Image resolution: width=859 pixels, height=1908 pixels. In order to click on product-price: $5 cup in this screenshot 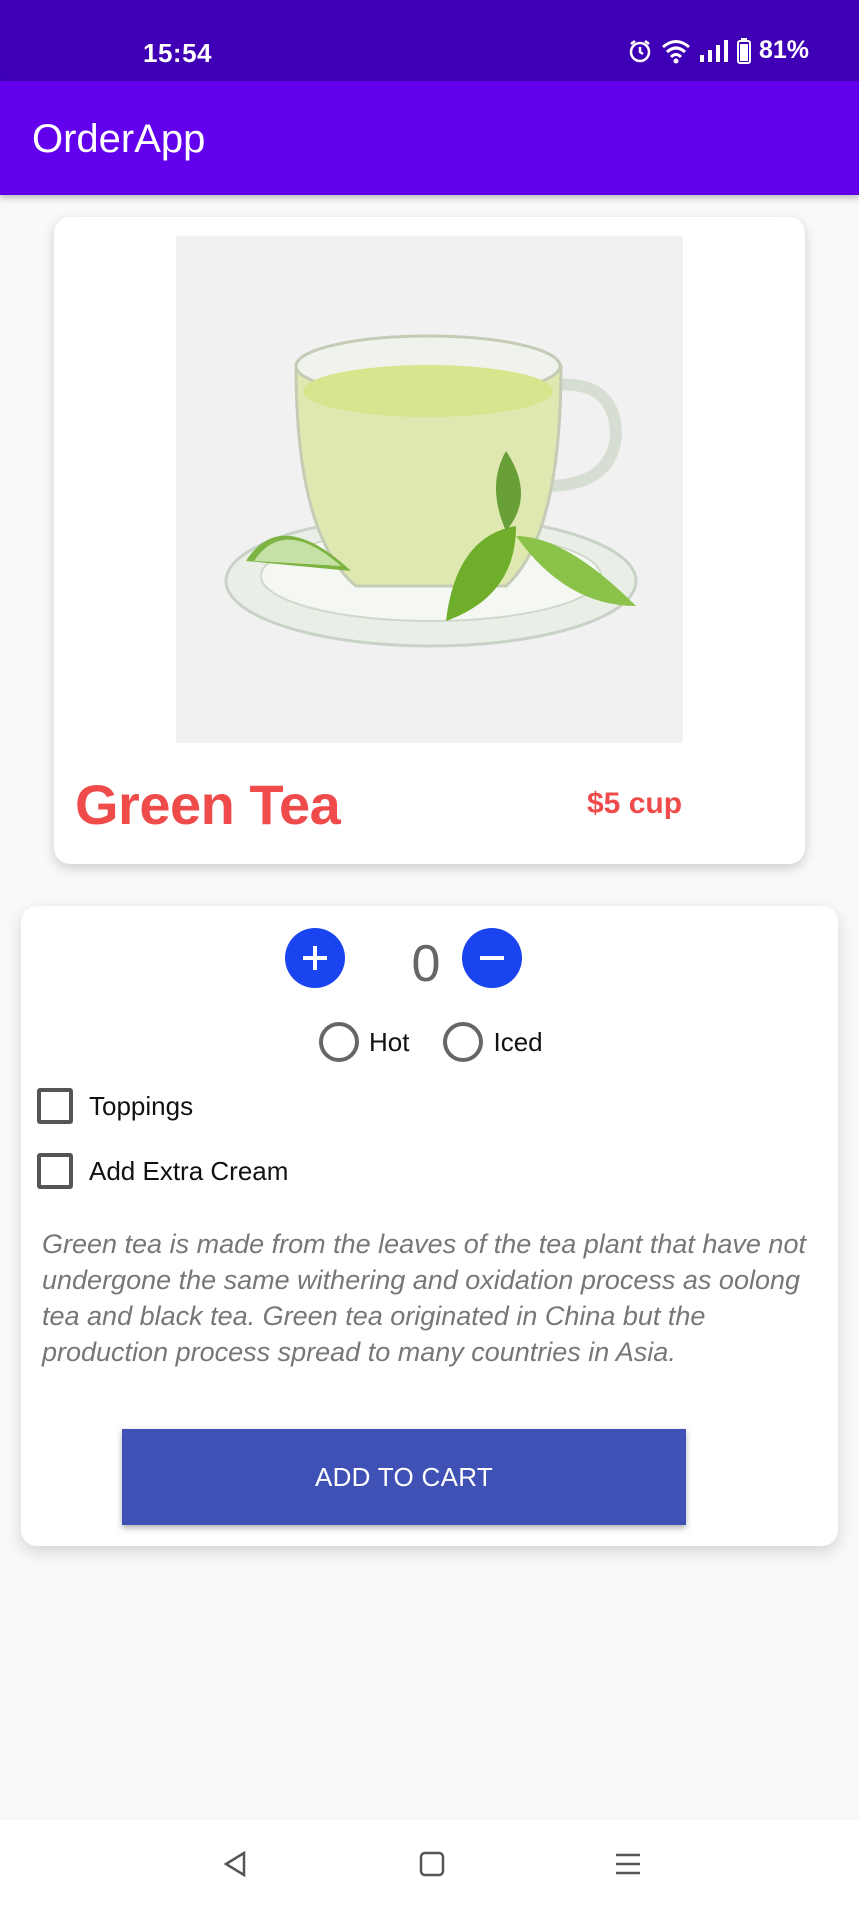, I will do `click(635, 803)`.